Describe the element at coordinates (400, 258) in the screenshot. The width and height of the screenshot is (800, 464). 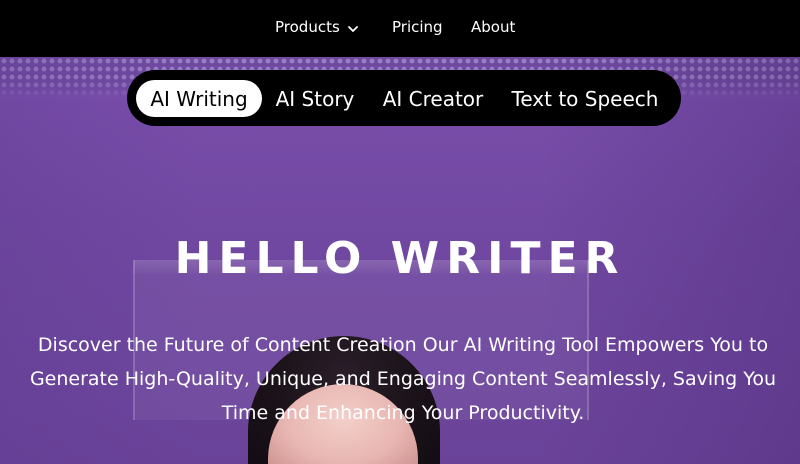
I see `hero-title: HELLO WRITER` at that location.